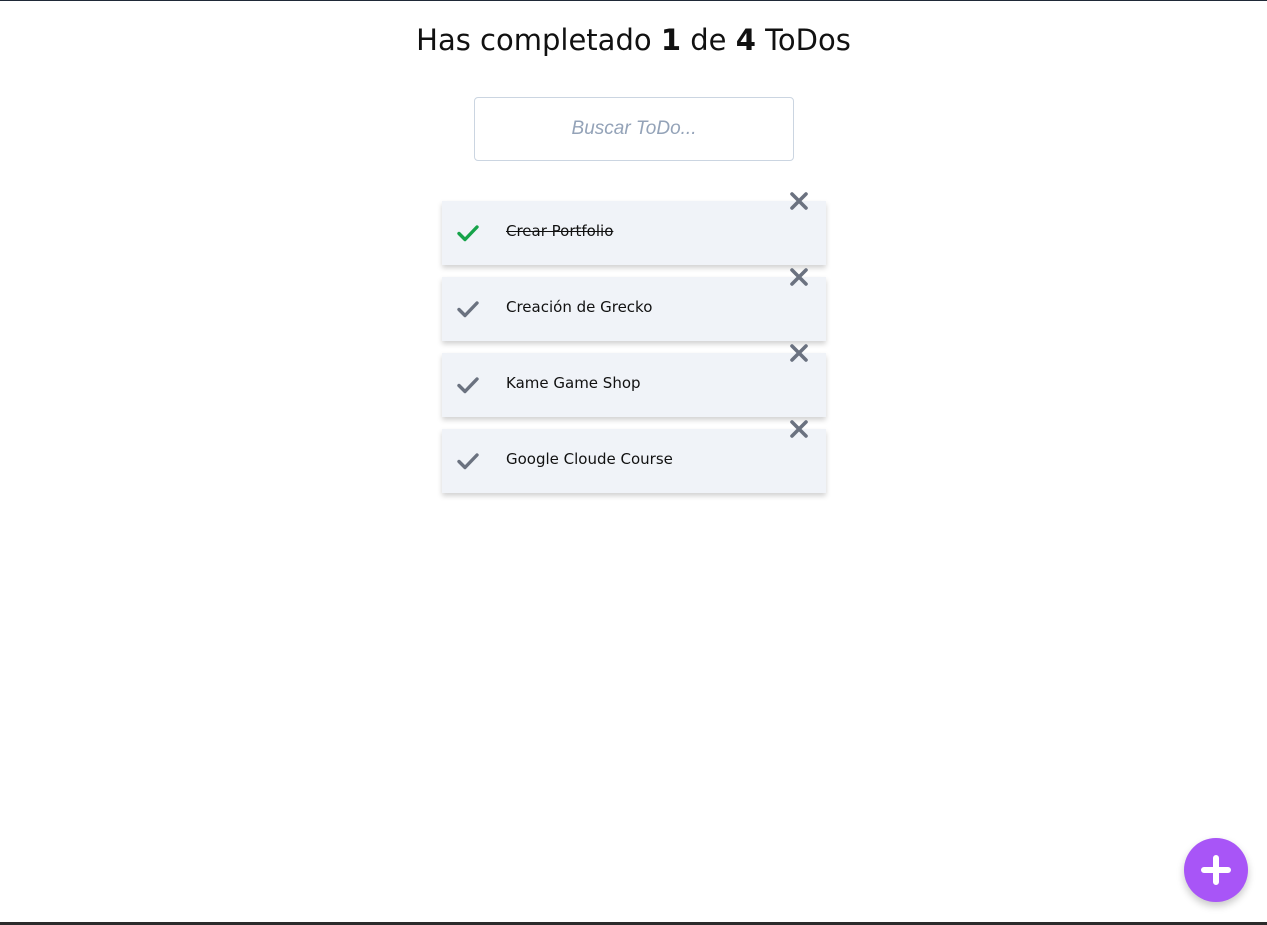 This screenshot has height=925, width=1267. Describe the element at coordinates (745, 40) in the screenshot. I see `total-count: 4` at that location.